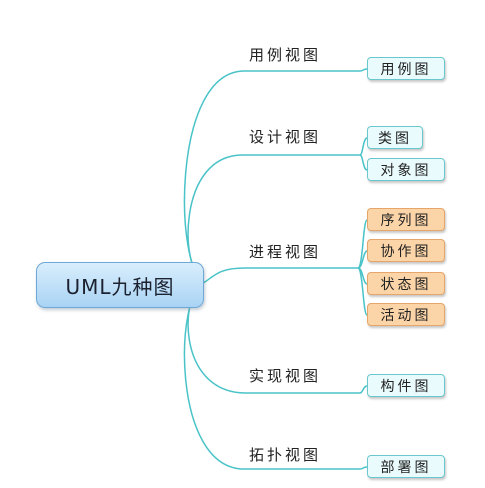 This screenshot has width=485, height=488. I want to click on connector-impl-leaf, so click(363, 389).